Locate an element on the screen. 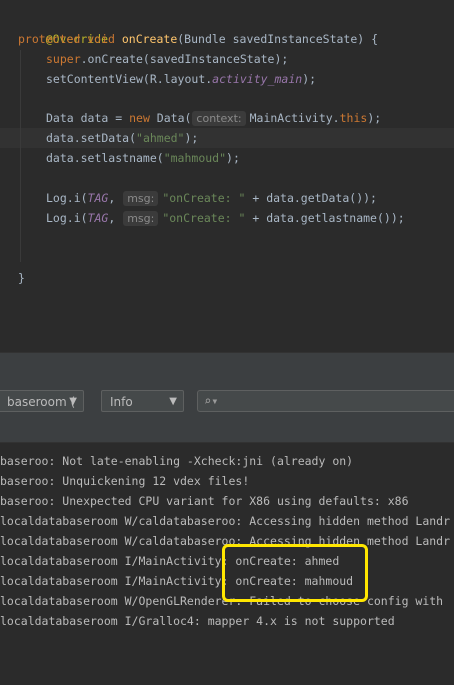 Image resolution: width=454 pixels, height=685 pixels. keyword-this: this is located at coordinates (353, 118).